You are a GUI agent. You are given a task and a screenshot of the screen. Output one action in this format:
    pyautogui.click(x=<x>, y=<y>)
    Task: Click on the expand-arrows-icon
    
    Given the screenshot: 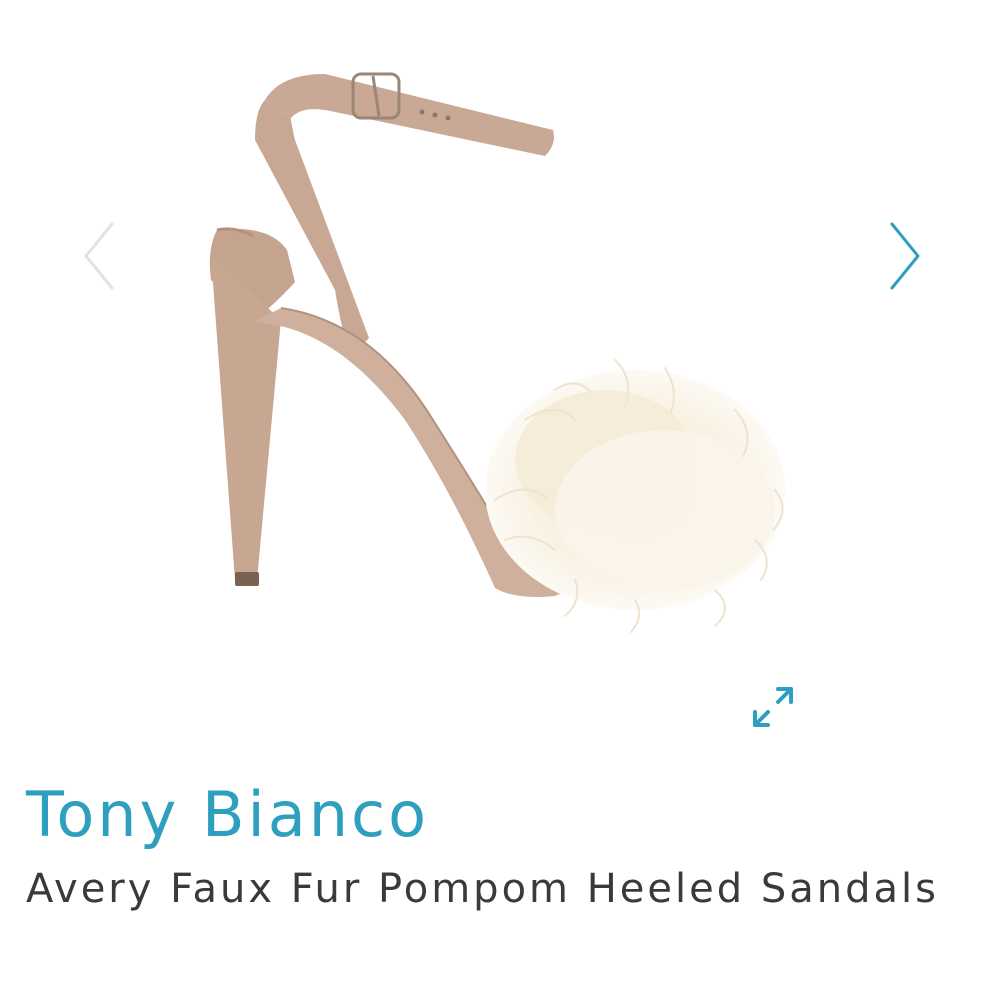 What is the action you would take?
    pyautogui.click(x=773, y=707)
    